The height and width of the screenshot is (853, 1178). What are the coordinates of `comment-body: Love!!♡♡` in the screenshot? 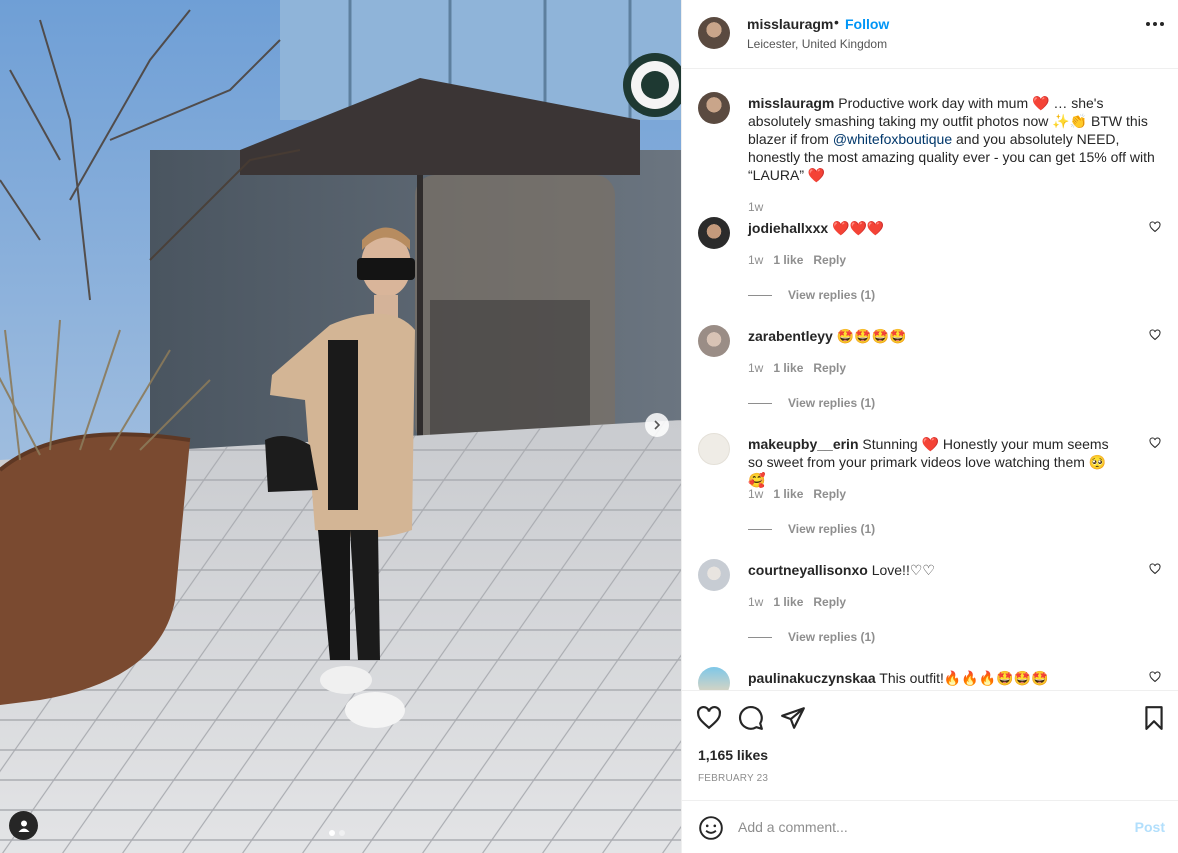 It's located at (903, 570).